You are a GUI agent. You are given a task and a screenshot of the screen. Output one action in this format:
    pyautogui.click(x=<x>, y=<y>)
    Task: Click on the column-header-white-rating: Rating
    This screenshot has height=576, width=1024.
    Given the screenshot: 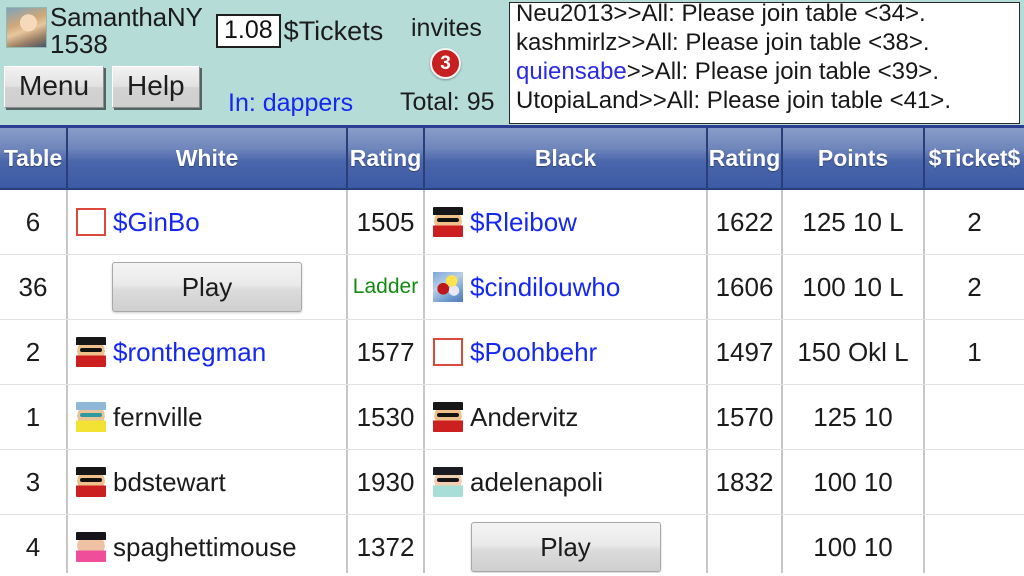 What is the action you would take?
    pyautogui.click(x=386, y=158)
    